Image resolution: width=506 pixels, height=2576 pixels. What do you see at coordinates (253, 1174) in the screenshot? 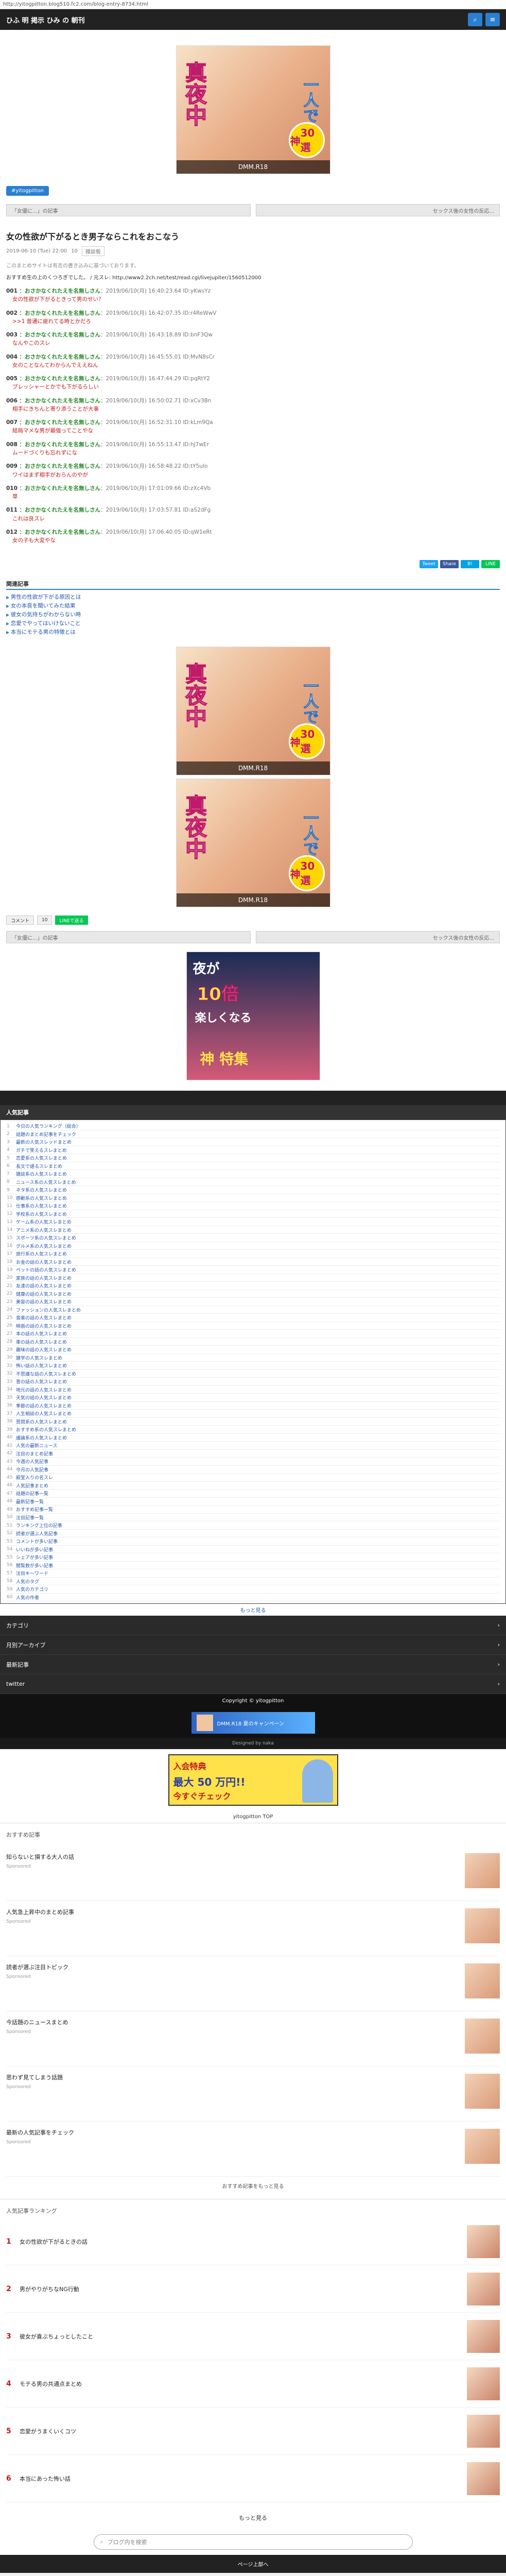
I see `popular-row: 7 雑談系の人気スレまとめ` at bounding box center [253, 1174].